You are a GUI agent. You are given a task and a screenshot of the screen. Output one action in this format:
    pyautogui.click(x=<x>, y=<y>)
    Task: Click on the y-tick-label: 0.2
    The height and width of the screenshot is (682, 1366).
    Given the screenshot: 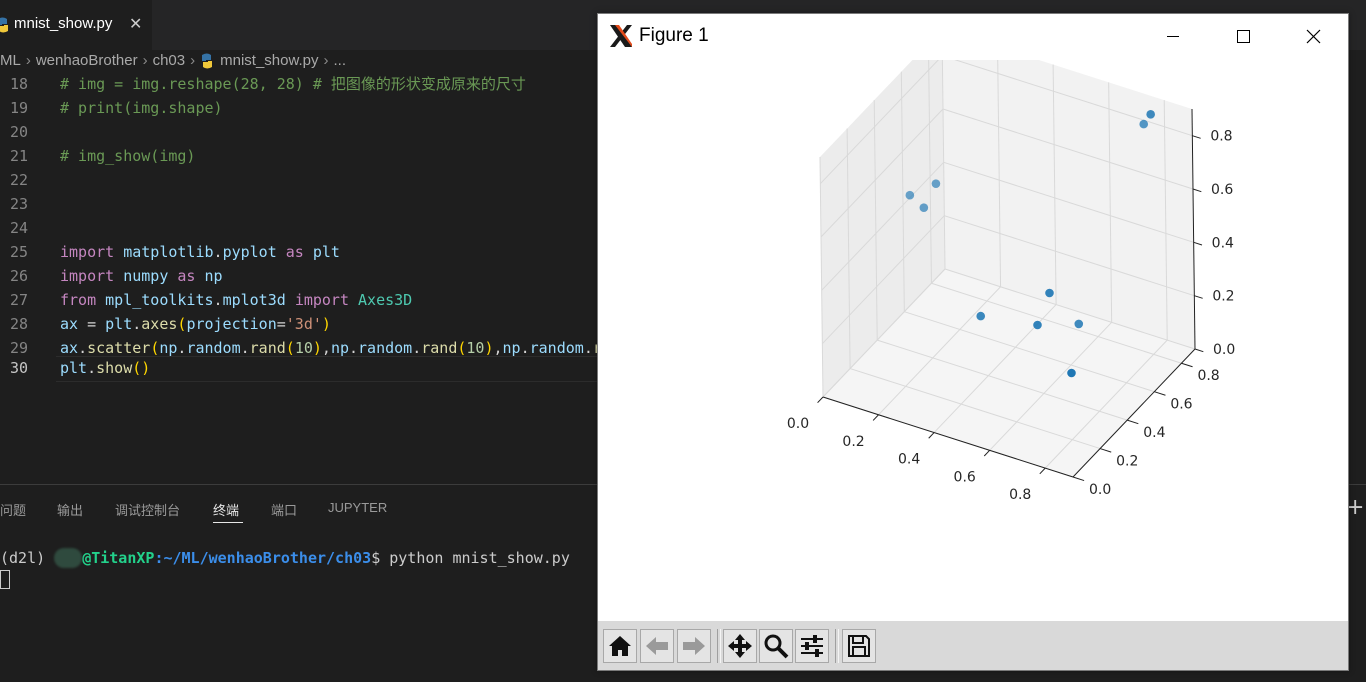 What is the action you would take?
    pyautogui.click(x=1127, y=462)
    